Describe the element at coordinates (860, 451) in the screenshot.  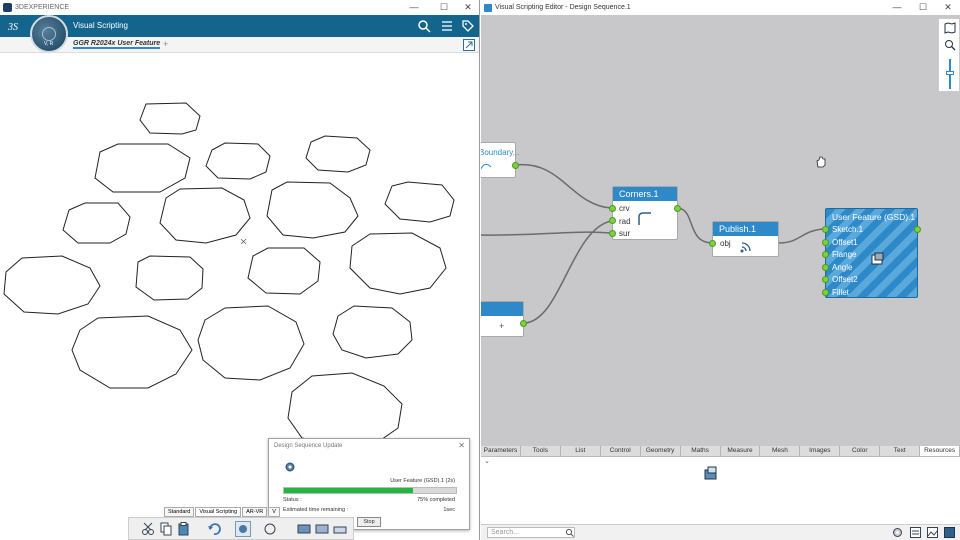
I see `palette-tab-color: Color` at that location.